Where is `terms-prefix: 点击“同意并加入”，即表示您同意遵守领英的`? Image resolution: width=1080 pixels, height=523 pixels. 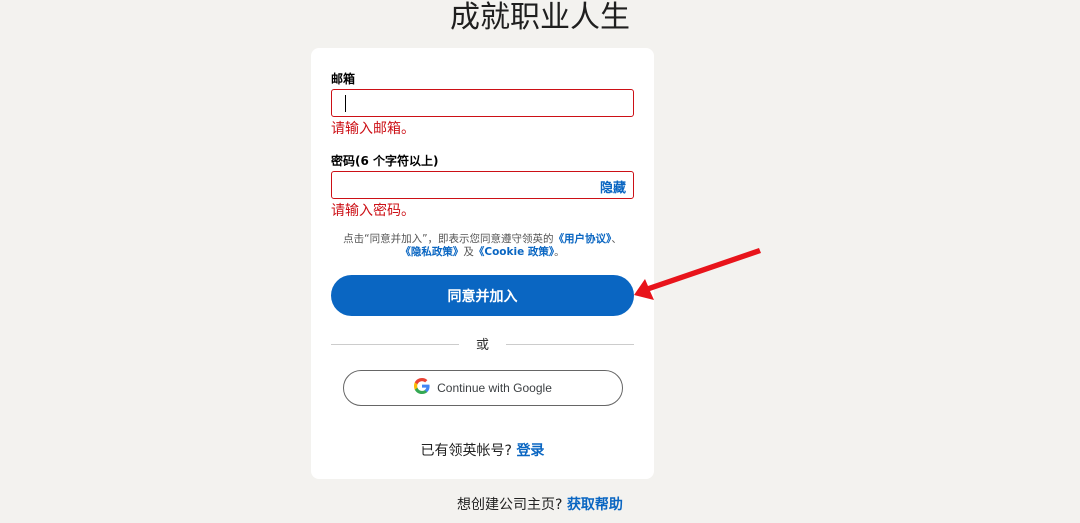 terms-prefix: 点击“同意并加入”，即表示您同意遵守领英的 is located at coordinates (448, 239).